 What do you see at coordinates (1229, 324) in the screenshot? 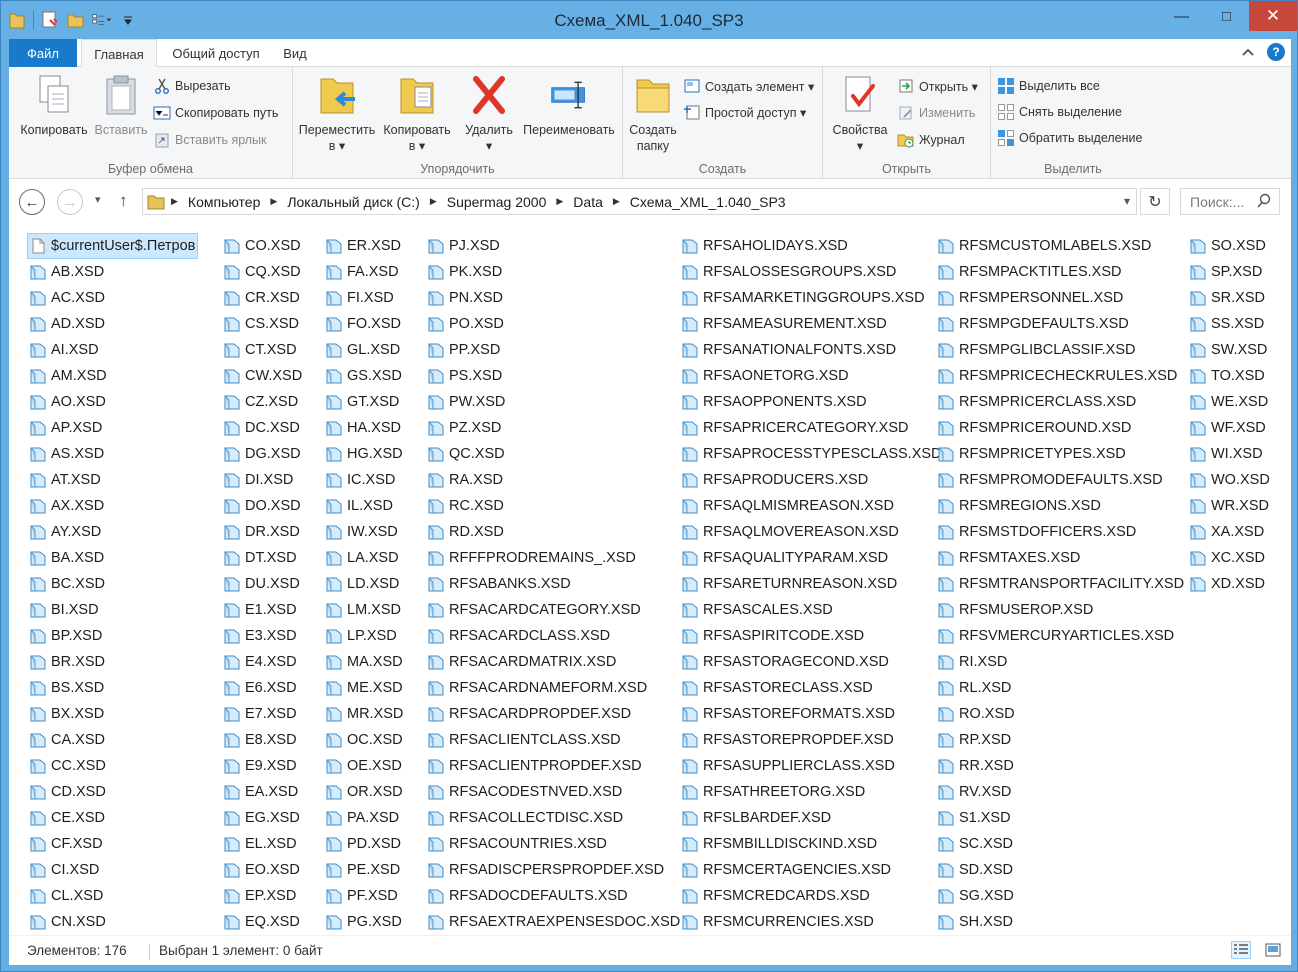
I see `file-item: SS.XSD` at bounding box center [1229, 324].